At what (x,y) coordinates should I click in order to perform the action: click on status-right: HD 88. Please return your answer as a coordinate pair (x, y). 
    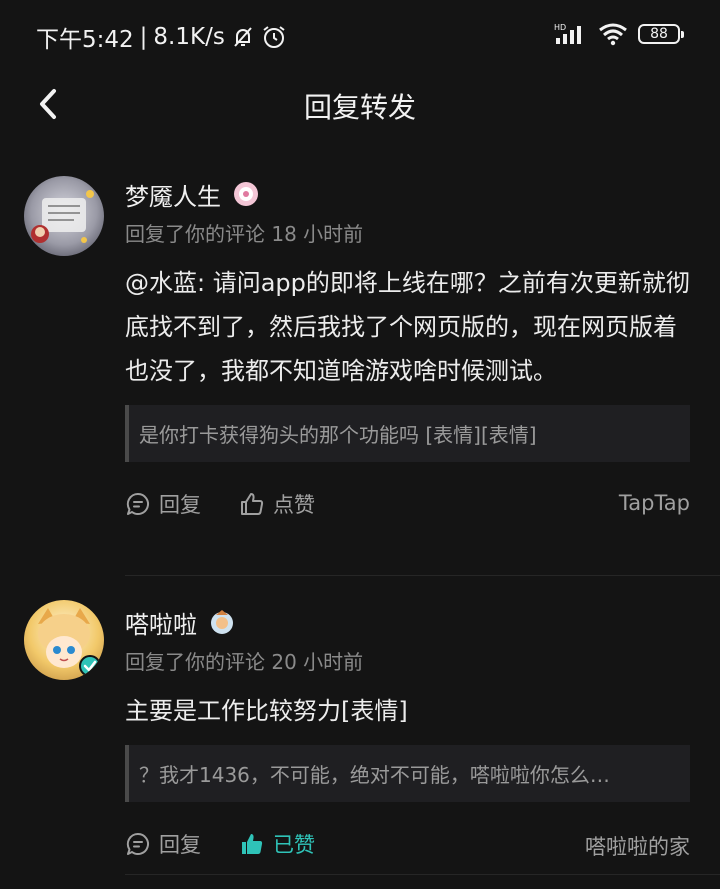
    Looking at the image, I should click on (619, 34).